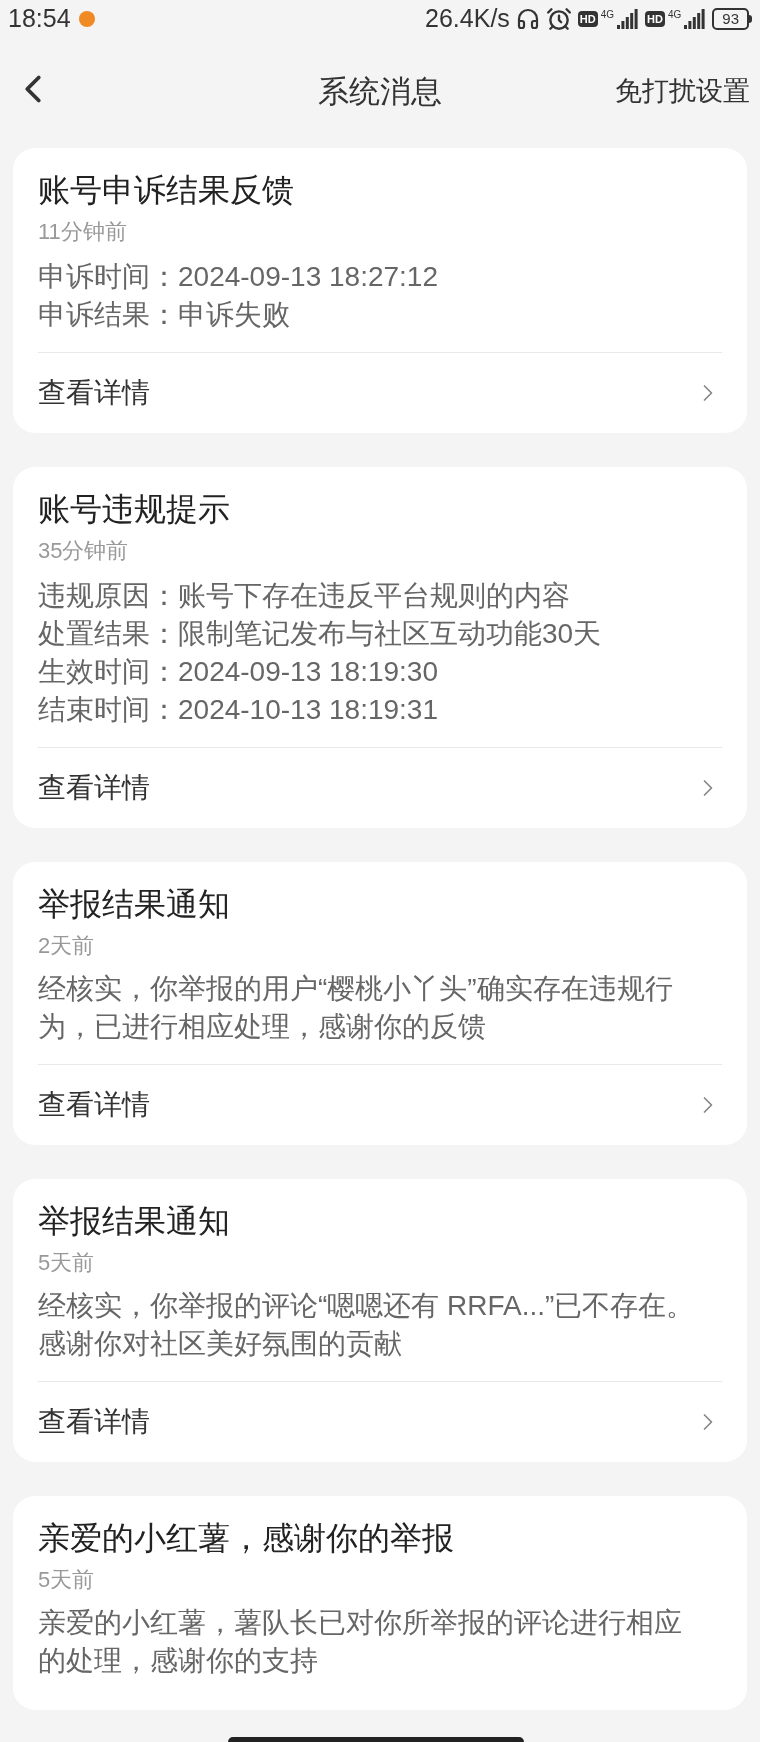 The width and height of the screenshot is (760, 1742). I want to click on field-label: 申诉时间：, so click(108, 277).